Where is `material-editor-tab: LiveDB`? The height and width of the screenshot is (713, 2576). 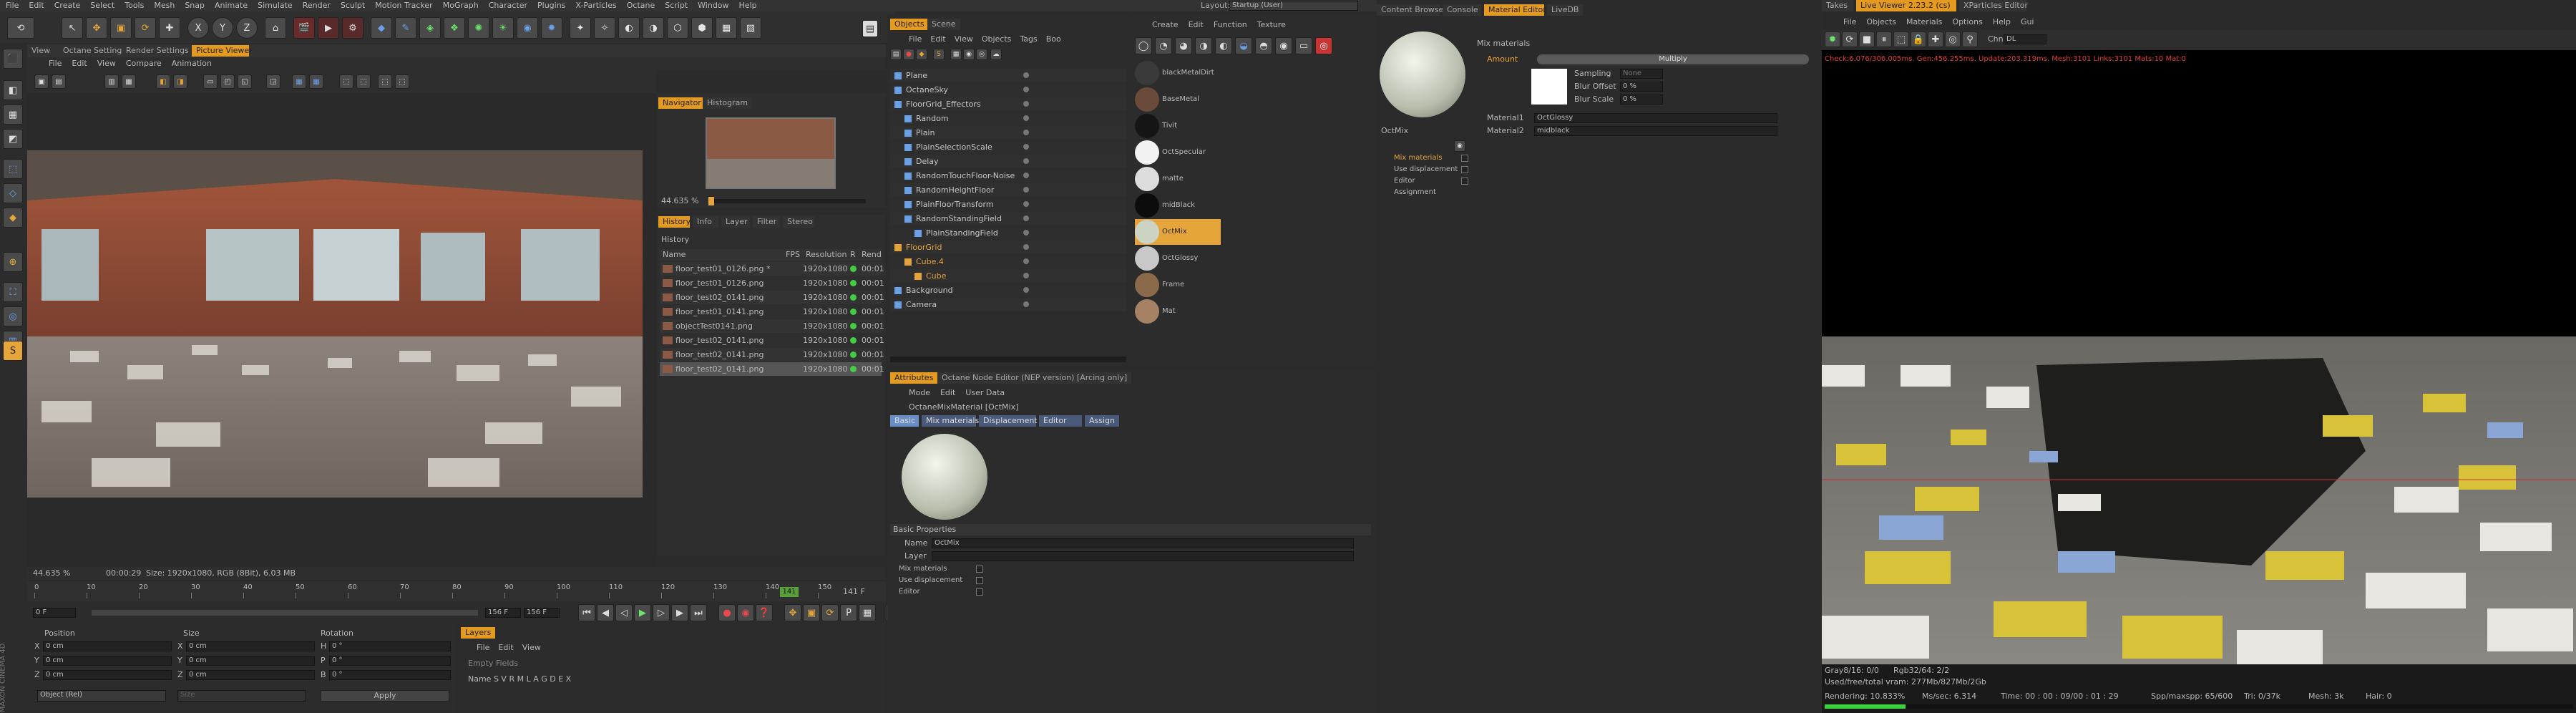
material-editor-tab: LiveDB is located at coordinates (1565, 10).